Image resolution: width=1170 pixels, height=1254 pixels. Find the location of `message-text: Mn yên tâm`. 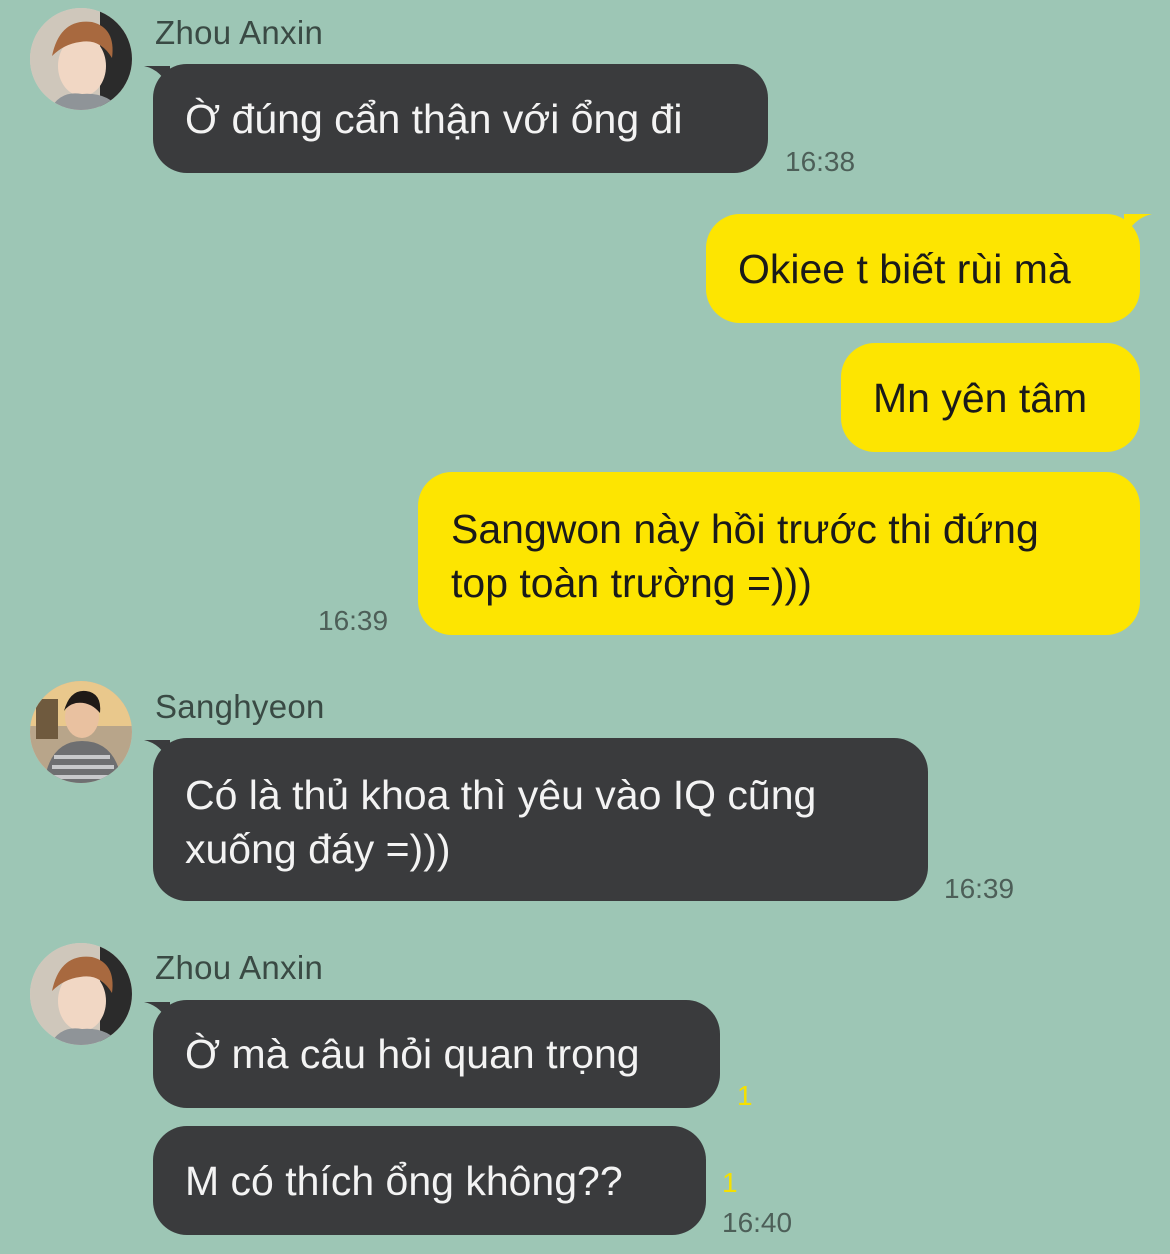

message-text: Mn yên tâm is located at coordinates (980, 398).